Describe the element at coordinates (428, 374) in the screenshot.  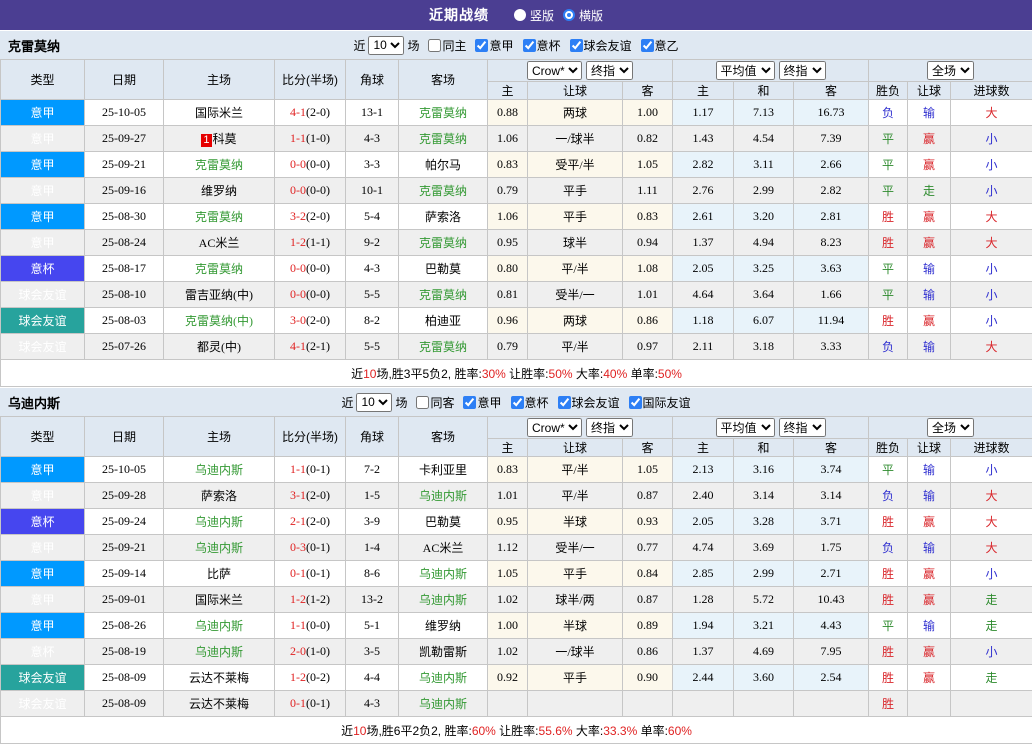
I see `summary-segment: 场,胜3平5负2, 胜率:` at that location.